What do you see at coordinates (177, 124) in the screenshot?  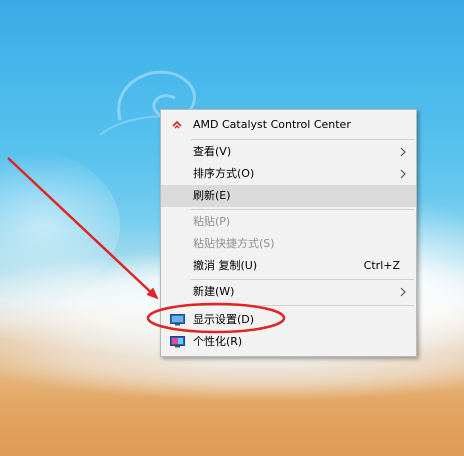 I see `amd-logo-icon` at bounding box center [177, 124].